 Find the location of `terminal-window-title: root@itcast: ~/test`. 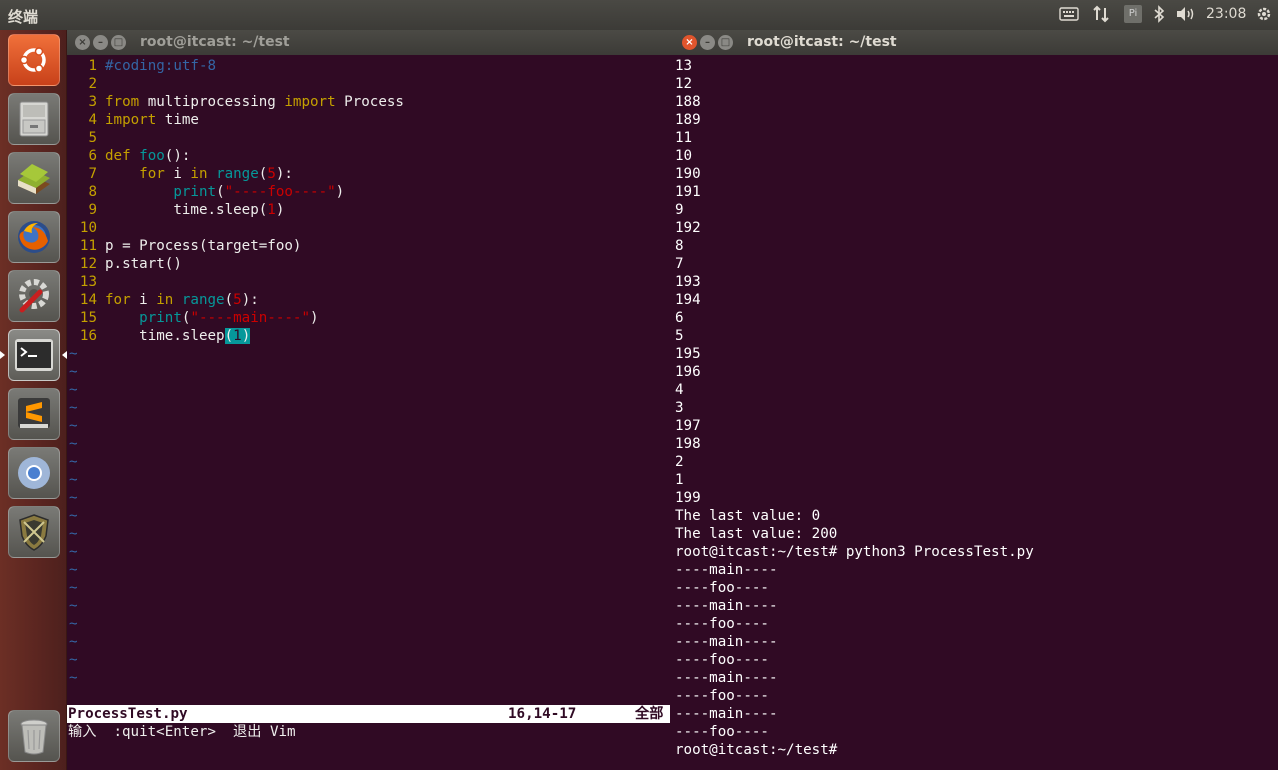

terminal-window-title: root@itcast: ~/test is located at coordinates (822, 42).